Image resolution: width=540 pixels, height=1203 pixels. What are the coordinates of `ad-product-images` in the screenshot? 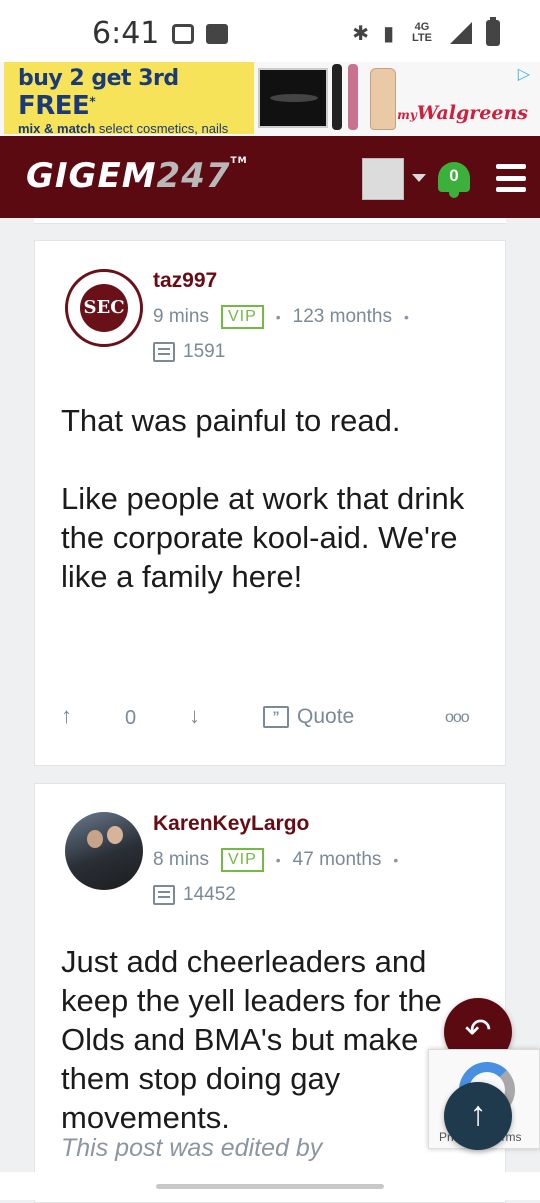 It's located at (334, 98).